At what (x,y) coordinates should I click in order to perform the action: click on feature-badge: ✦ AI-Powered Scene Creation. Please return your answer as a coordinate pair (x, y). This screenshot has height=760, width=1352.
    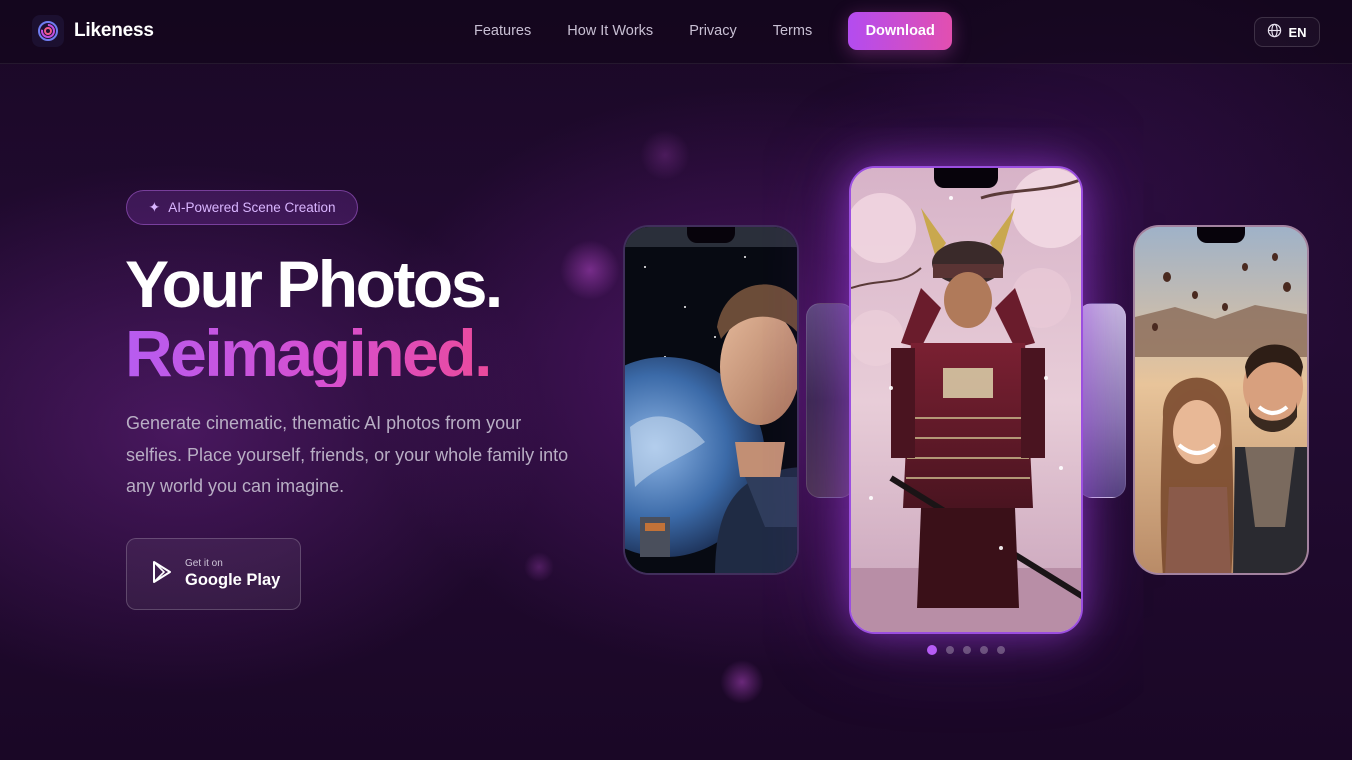
    Looking at the image, I should click on (242, 207).